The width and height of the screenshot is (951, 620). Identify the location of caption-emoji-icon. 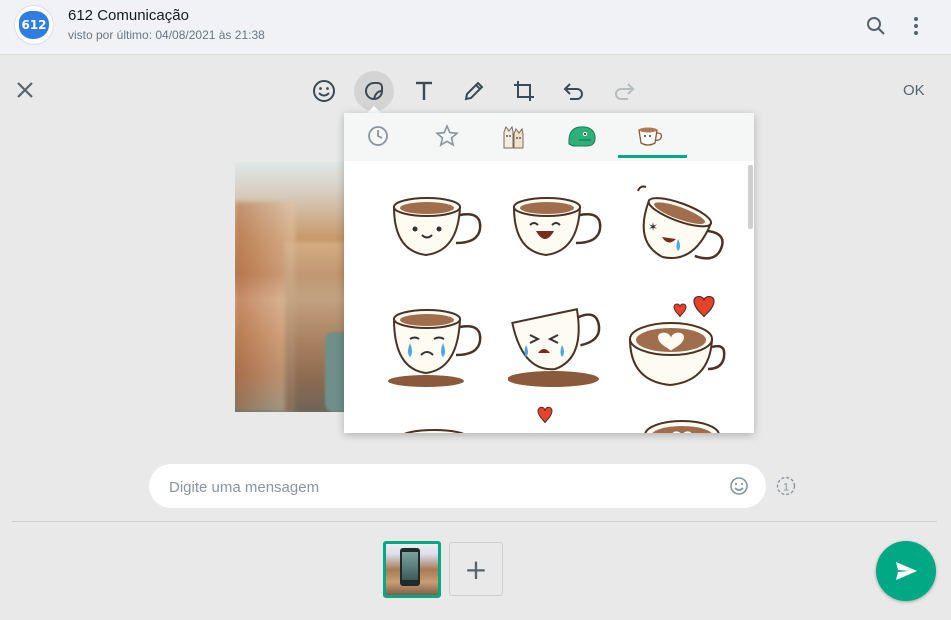
(739, 488).